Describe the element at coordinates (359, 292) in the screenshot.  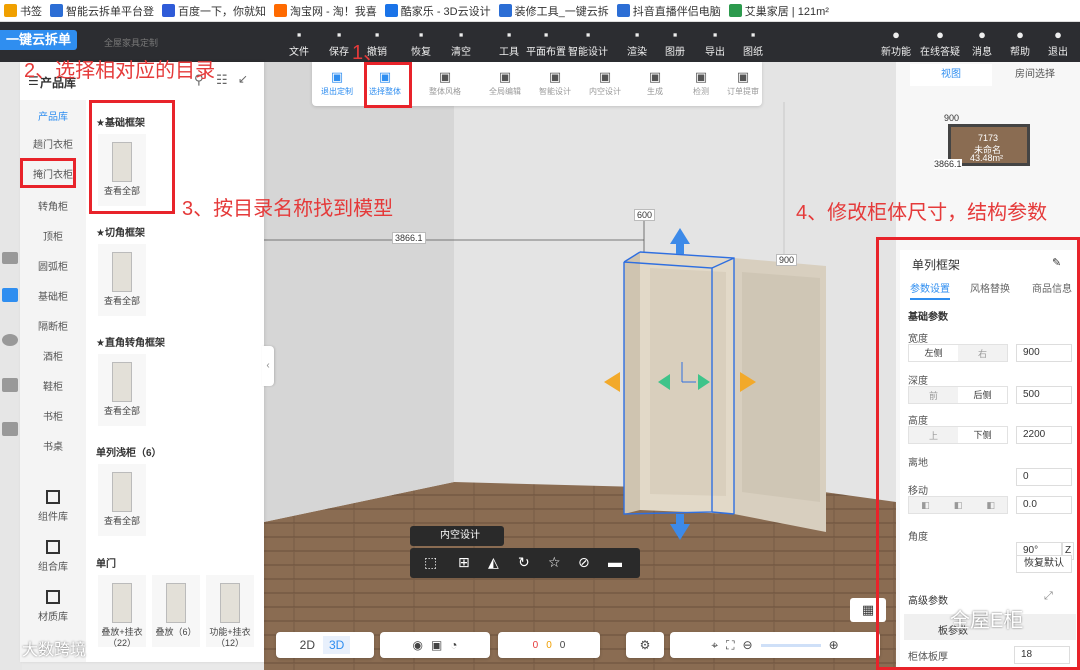
I see `left-wall` at that location.